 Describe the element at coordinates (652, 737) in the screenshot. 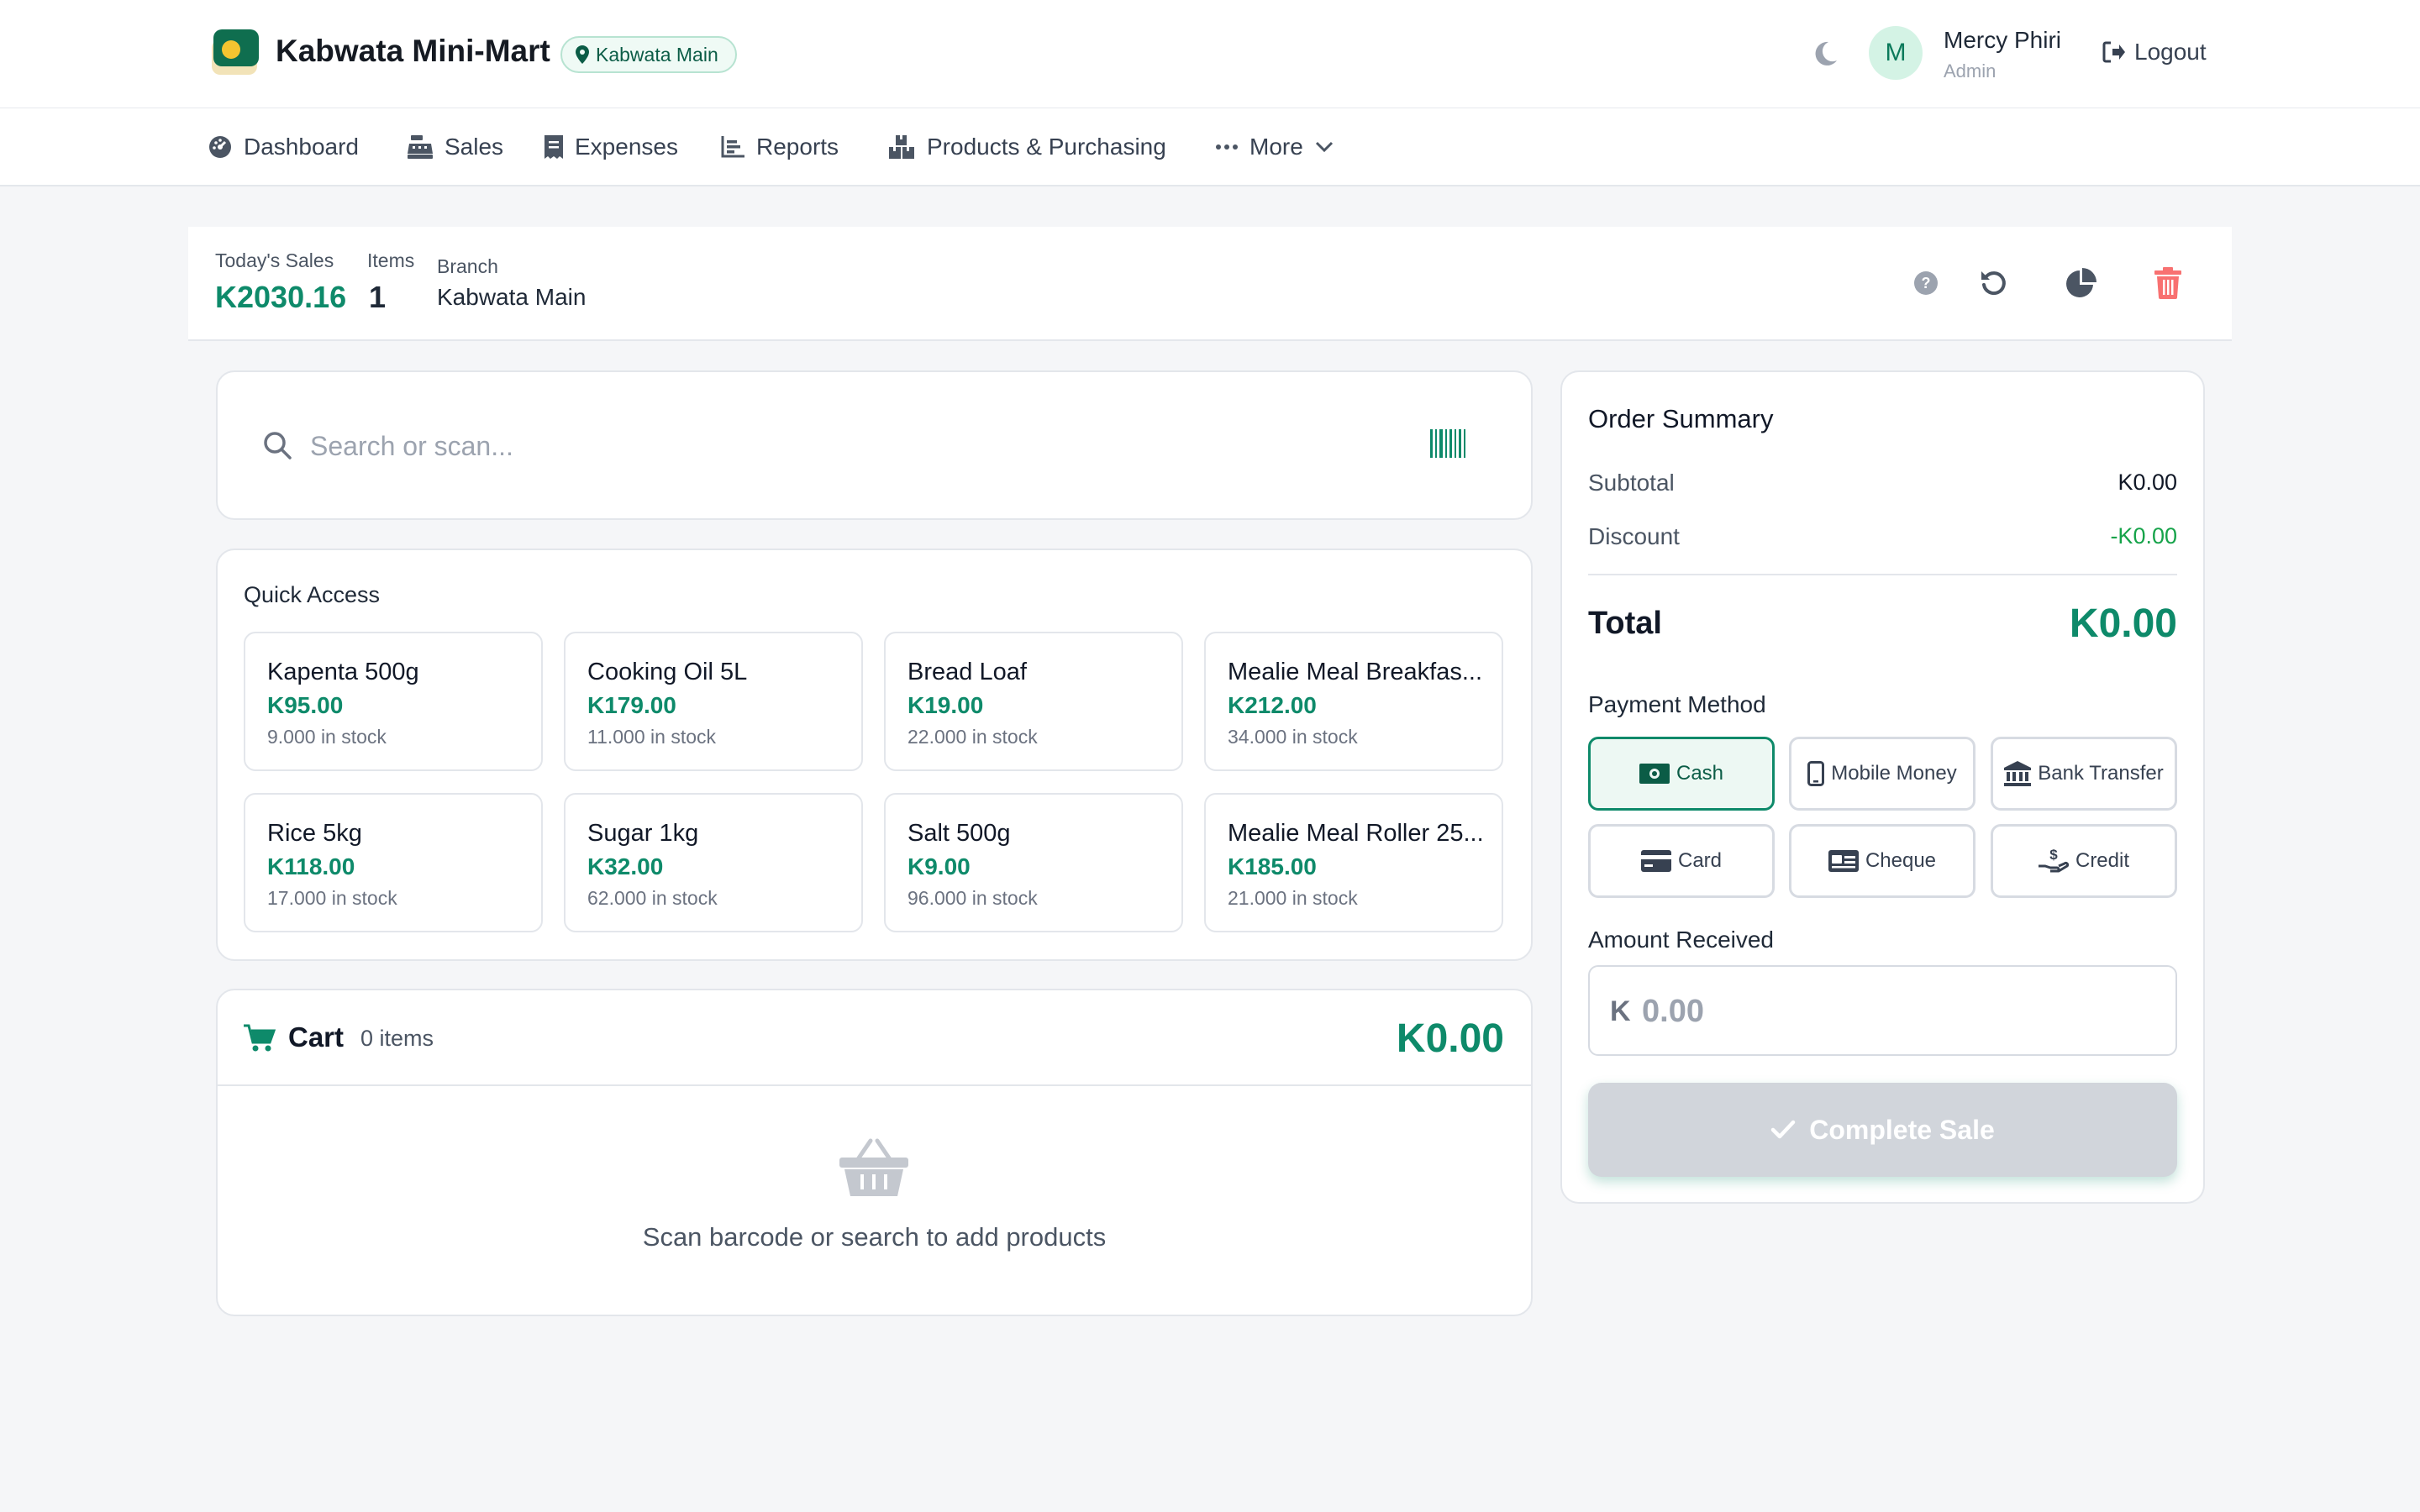

I see `product-stock: 11.000 in stock` at that location.